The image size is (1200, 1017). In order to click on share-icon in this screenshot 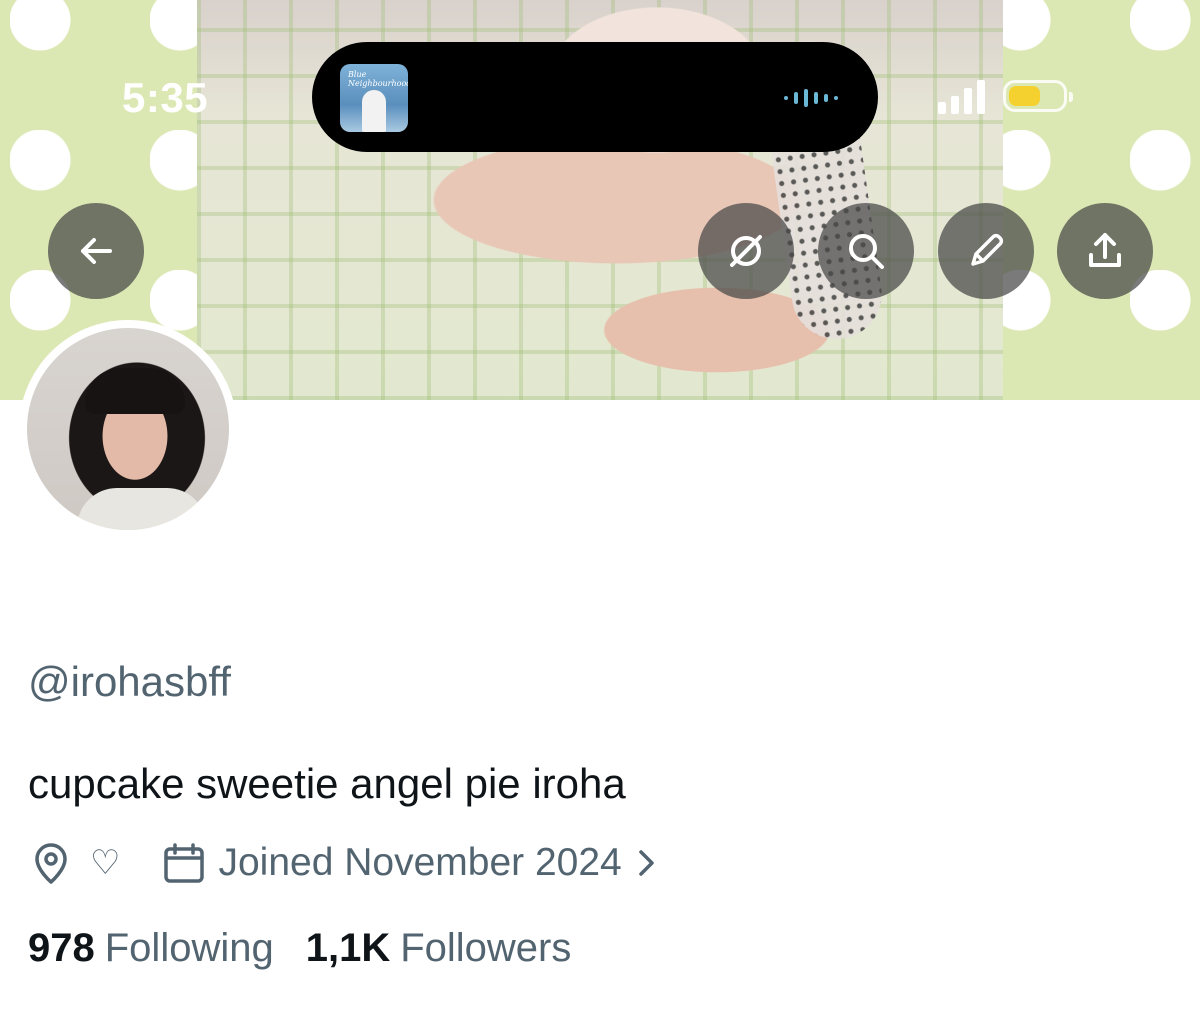, I will do `click(1105, 250)`.